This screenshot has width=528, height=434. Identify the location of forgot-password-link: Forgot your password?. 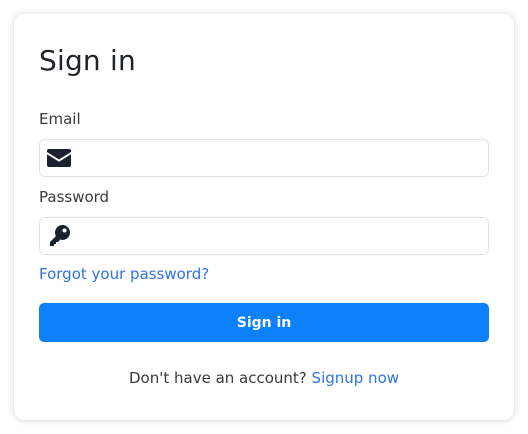
(124, 274).